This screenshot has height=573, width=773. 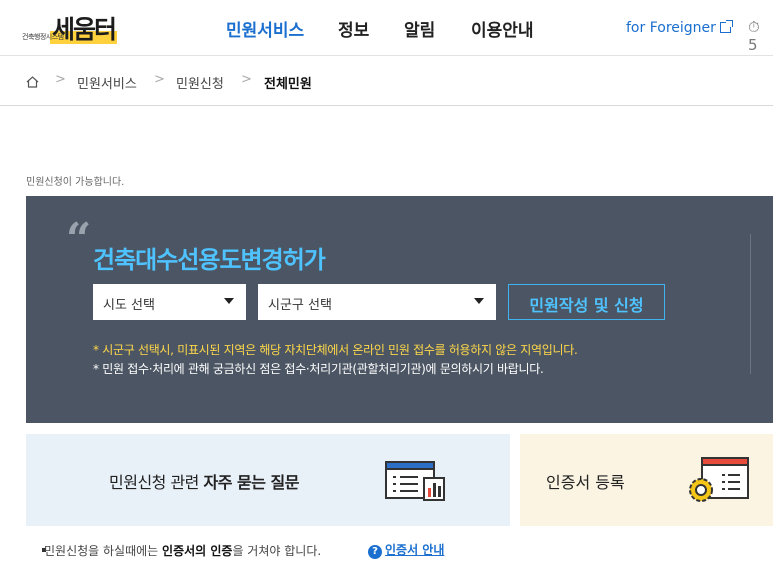 I want to click on question-icon: ?, so click(x=375, y=552).